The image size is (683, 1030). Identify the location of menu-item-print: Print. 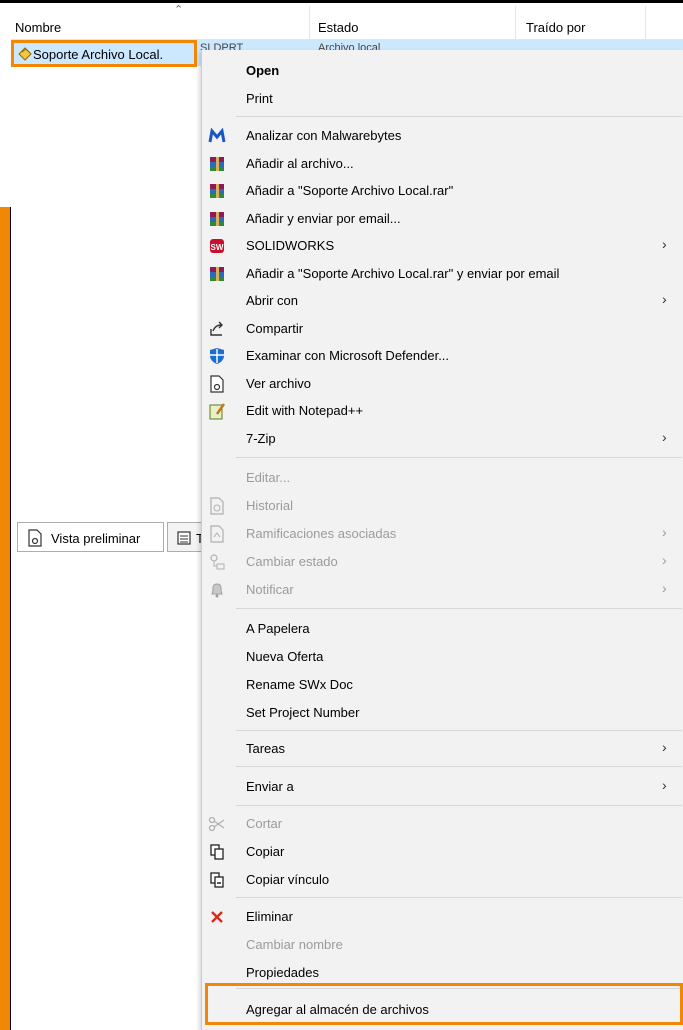
(442, 98).